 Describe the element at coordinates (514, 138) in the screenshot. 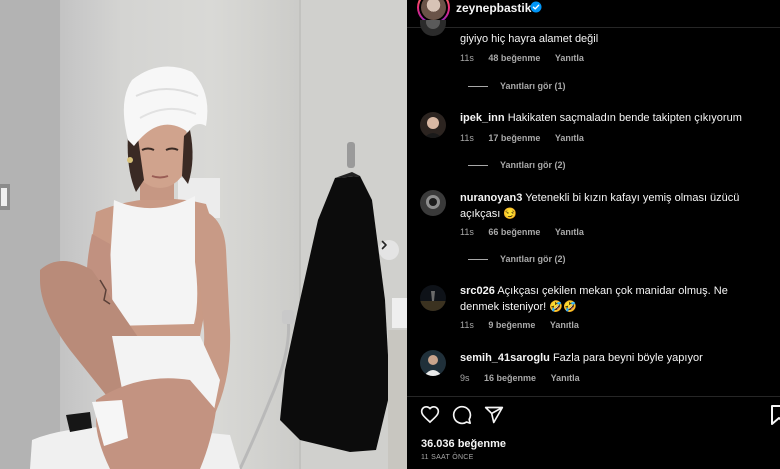

I see `comment-like-count: 17 beğenme` at that location.